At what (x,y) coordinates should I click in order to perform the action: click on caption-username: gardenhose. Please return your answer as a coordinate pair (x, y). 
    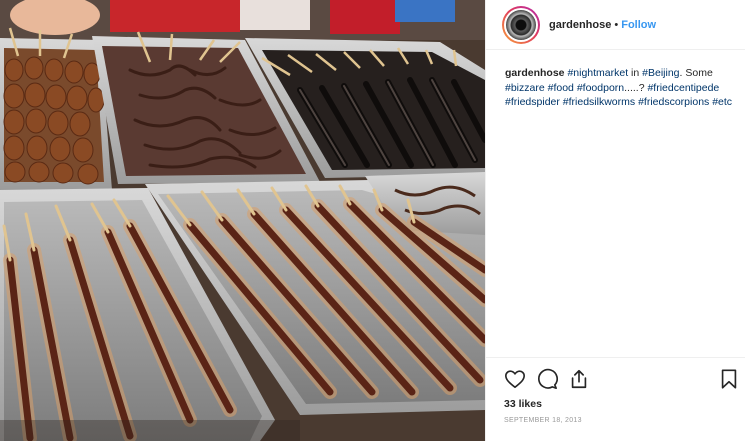
    Looking at the image, I should click on (535, 73).